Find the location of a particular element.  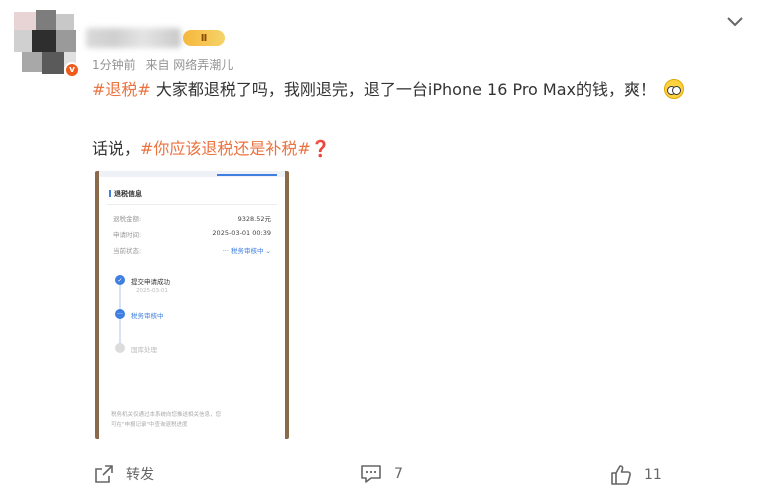

repost-button: 转发 is located at coordinates (124, 474).